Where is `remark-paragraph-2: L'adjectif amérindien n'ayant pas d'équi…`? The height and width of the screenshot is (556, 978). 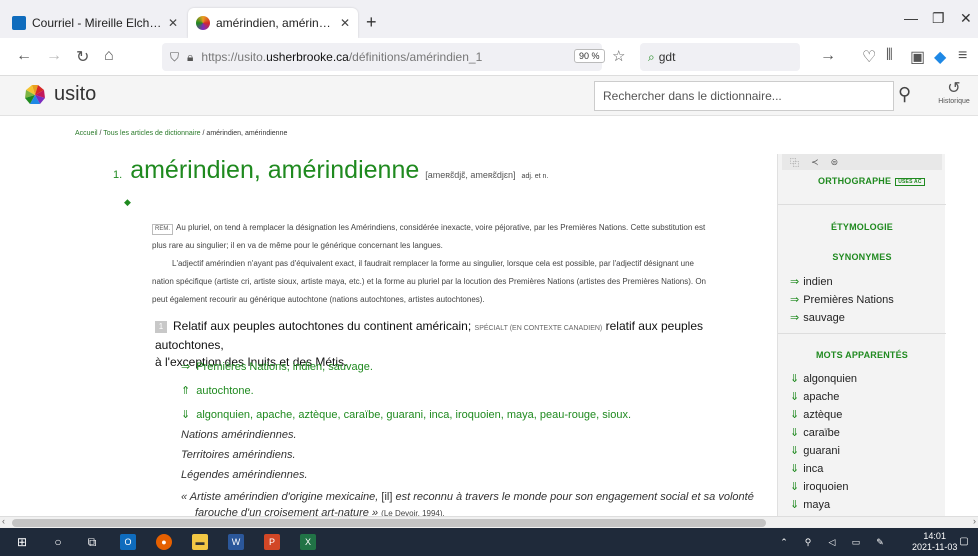
remark-paragraph-2: L'adjectif amérindien n'ayant pas d'équi… is located at coordinates (462, 282).